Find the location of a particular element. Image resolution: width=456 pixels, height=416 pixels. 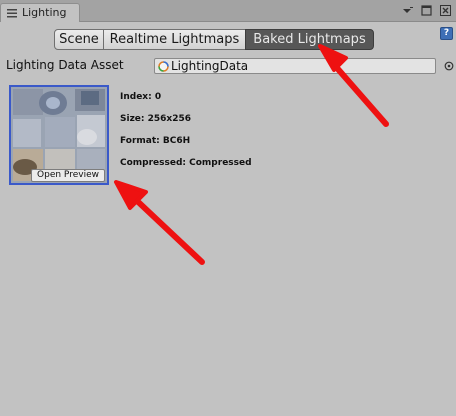

lightmap-size: Size: 256x256 is located at coordinates (156, 119).